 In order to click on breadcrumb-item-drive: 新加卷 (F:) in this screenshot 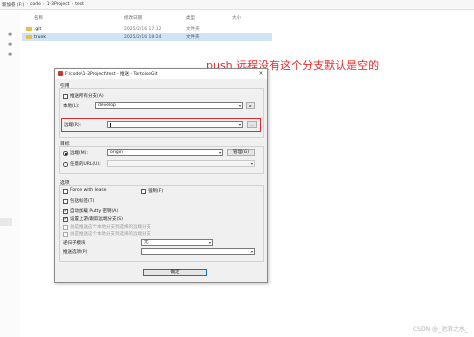, I will do `click(13, 5)`.